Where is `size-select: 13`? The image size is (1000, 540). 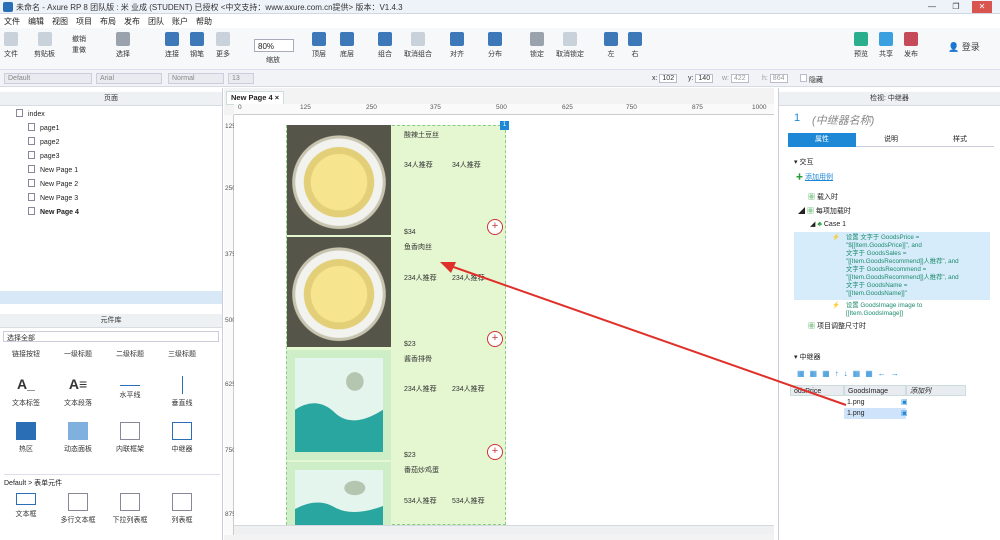 size-select: 13 is located at coordinates (241, 78).